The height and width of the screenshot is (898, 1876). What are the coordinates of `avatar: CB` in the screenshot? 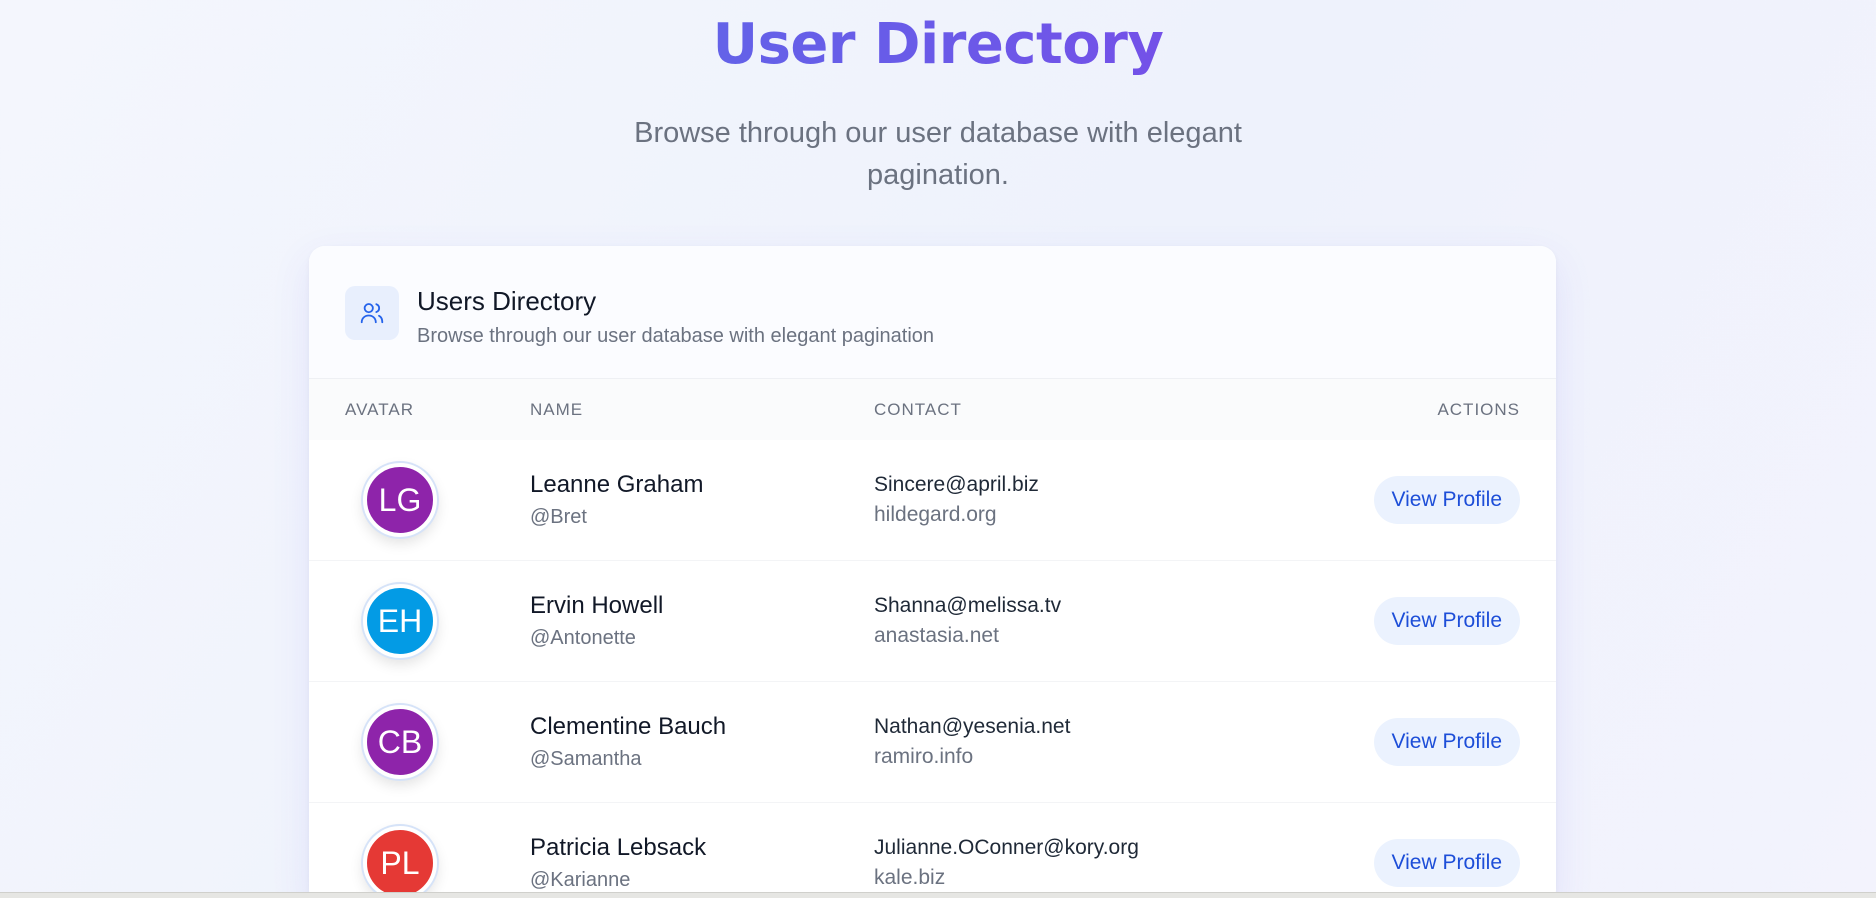 It's located at (400, 742).